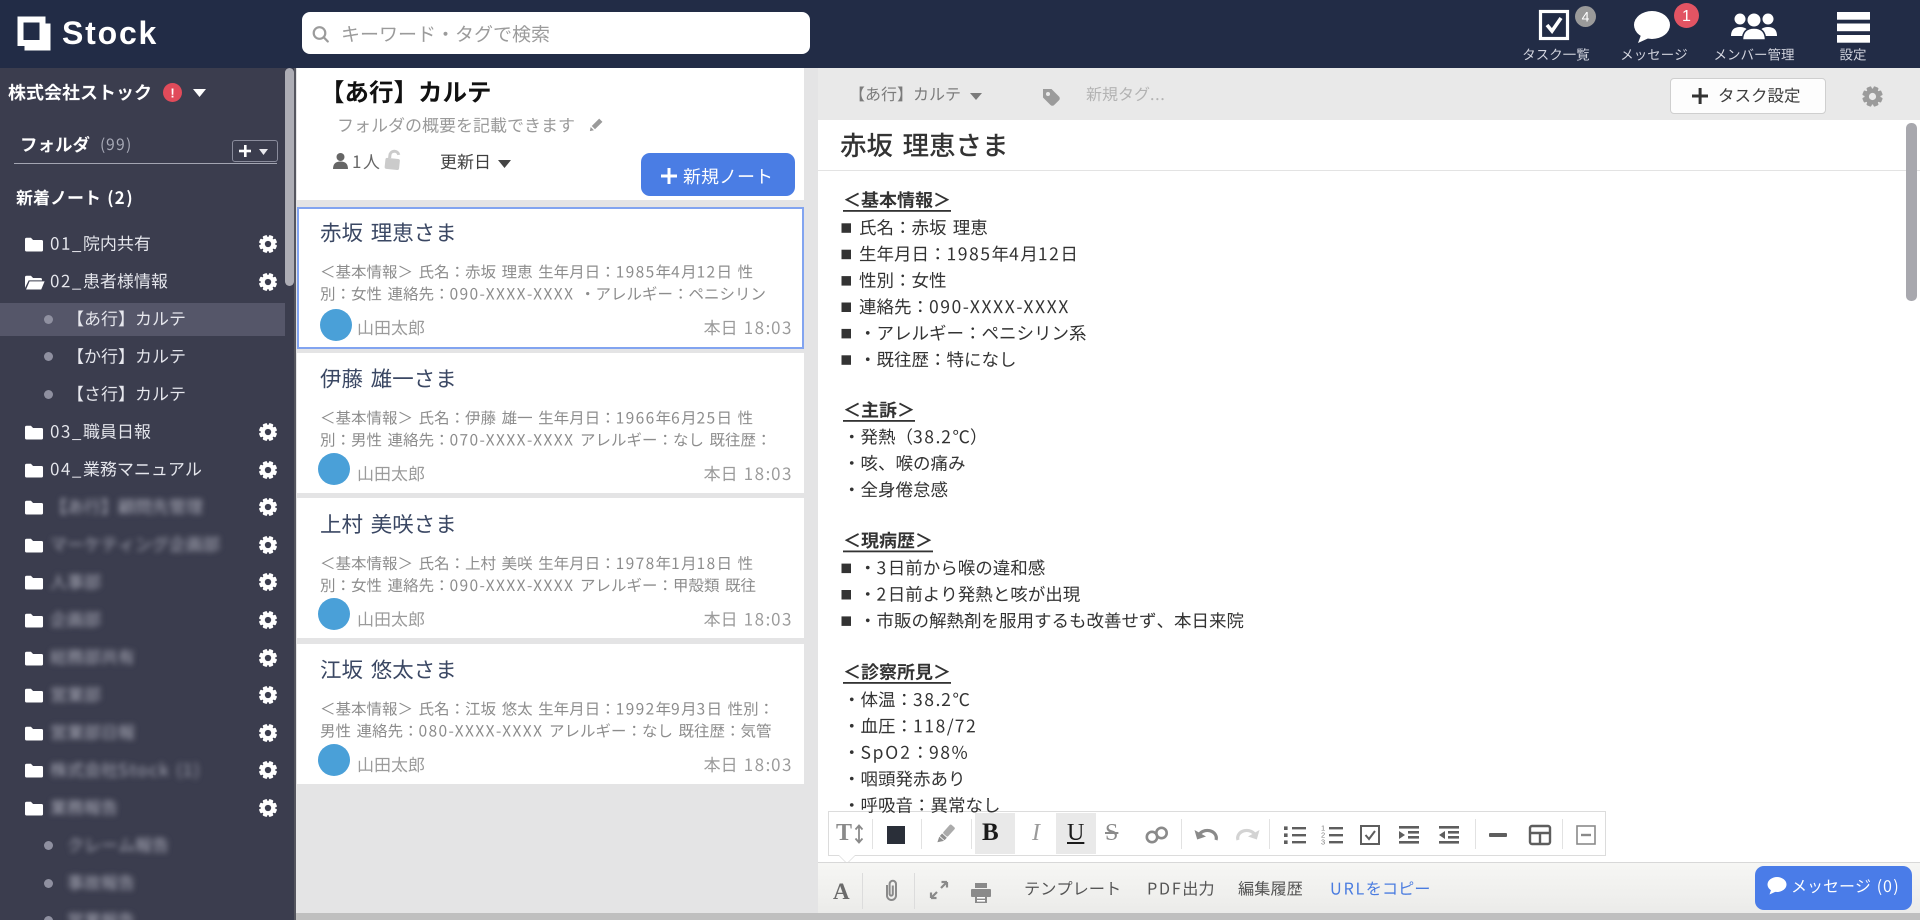  What do you see at coordinates (1586, 17) in the screenshot?
I see `svg-text: 4` at bounding box center [1586, 17].